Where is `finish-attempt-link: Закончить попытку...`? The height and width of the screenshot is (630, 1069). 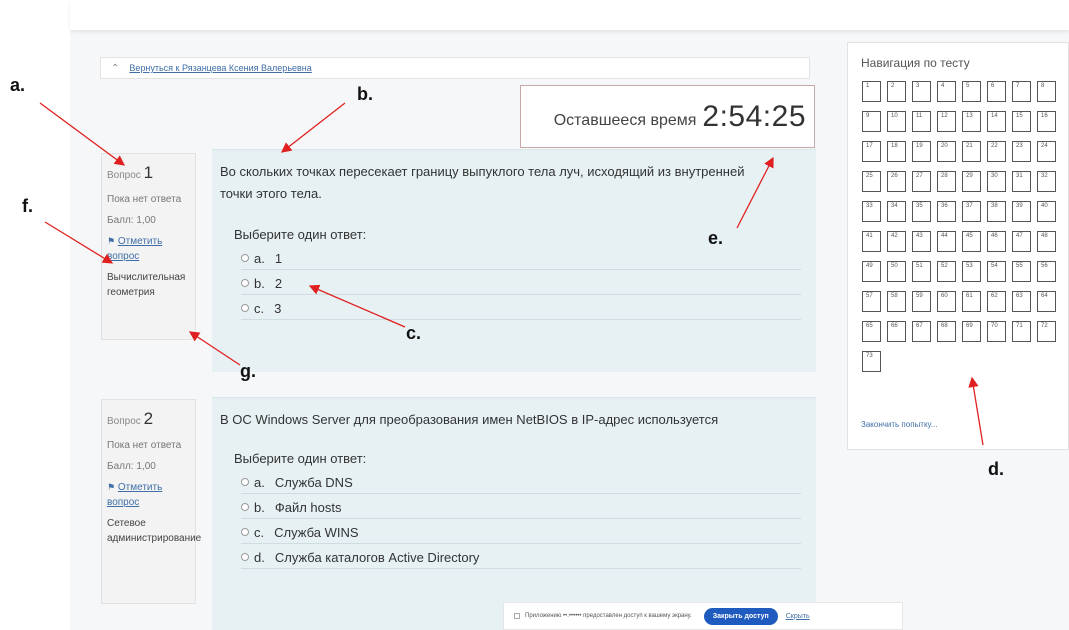
finish-attempt-link: Закончить попытку... is located at coordinates (899, 424).